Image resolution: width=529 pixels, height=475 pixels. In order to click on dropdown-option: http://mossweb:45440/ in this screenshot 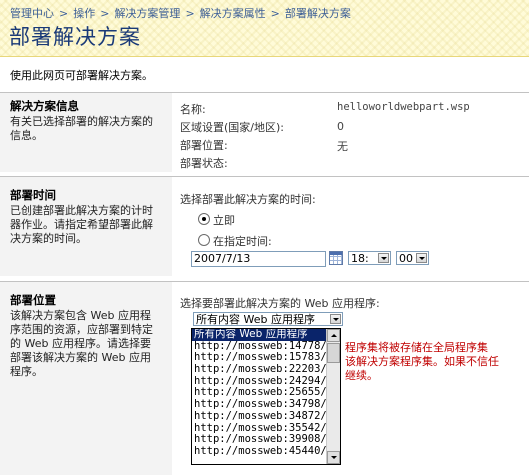, I will do `click(266, 451)`.